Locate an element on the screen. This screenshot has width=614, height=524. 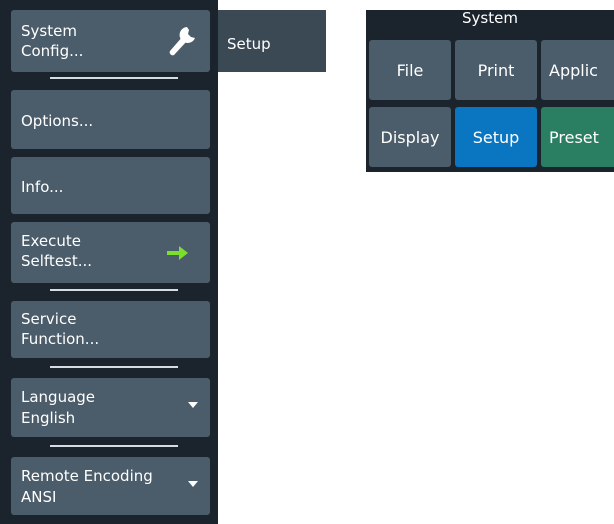
preset-label: Preset is located at coordinates (574, 137).